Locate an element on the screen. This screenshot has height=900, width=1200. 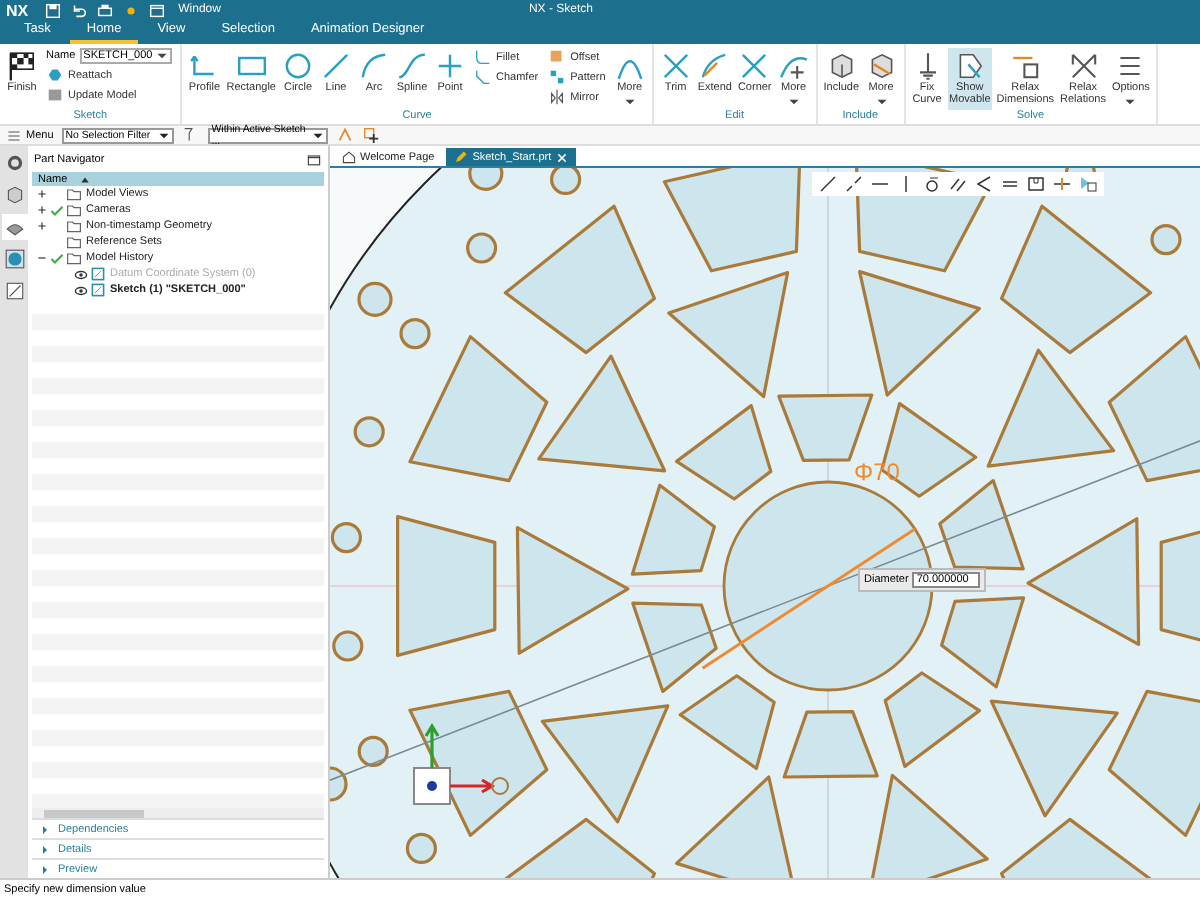
update-model-icon is located at coordinates (55, 95).